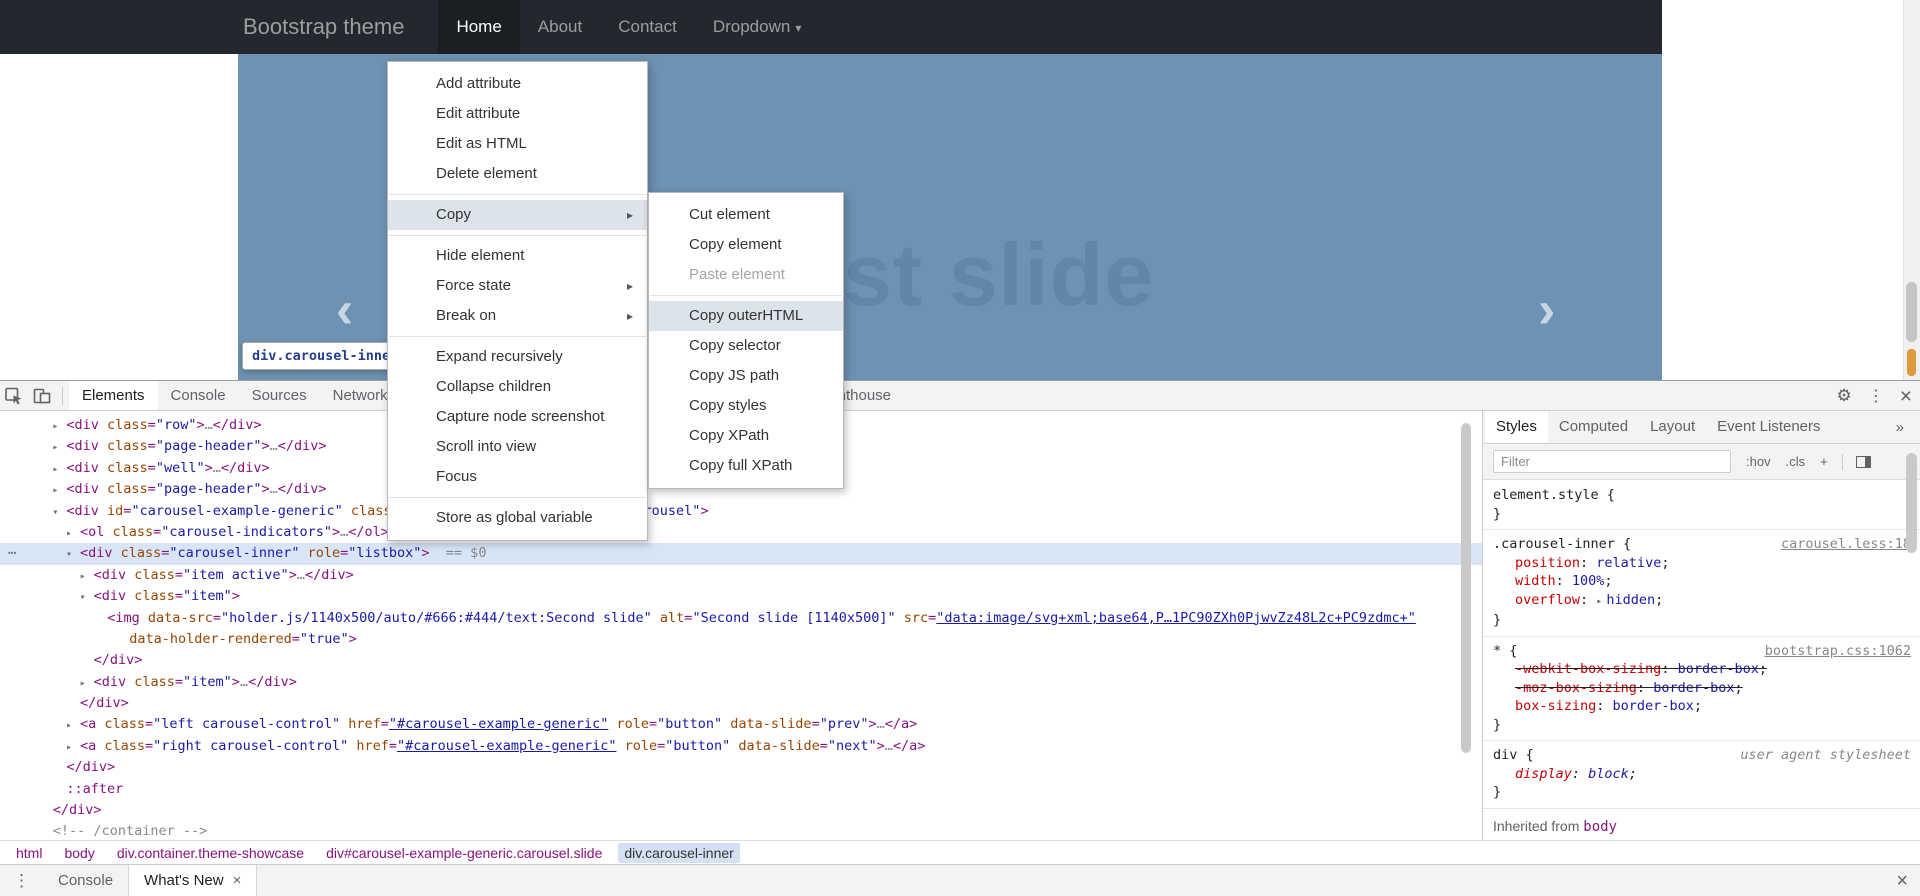 This screenshot has width=1920, height=896. What do you see at coordinates (1694, 581) in the screenshot?
I see `css-property: width: 100%;` at bounding box center [1694, 581].